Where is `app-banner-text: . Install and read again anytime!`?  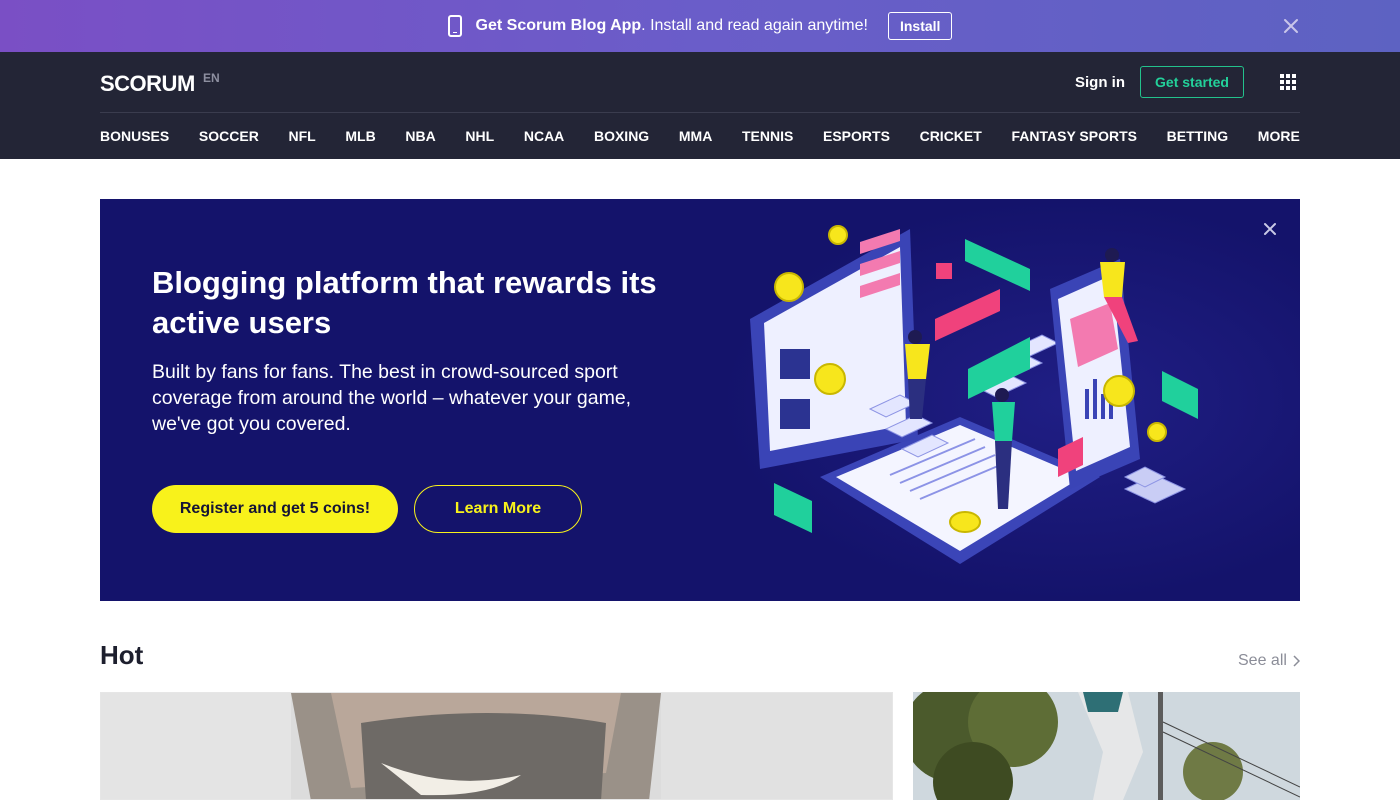
app-banner-text: . Install and read again anytime! is located at coordinates (754, 25).